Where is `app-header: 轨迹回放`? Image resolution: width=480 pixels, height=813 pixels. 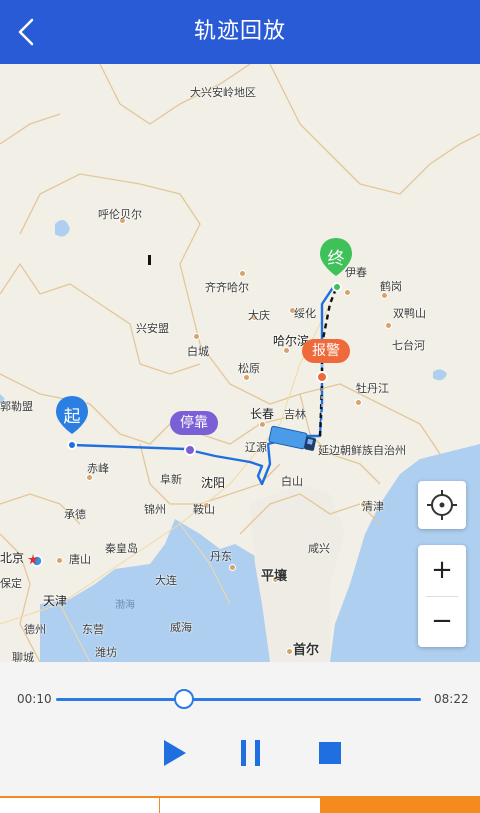
app-header: 轨迹回放 is located at coordinates (240, 32).